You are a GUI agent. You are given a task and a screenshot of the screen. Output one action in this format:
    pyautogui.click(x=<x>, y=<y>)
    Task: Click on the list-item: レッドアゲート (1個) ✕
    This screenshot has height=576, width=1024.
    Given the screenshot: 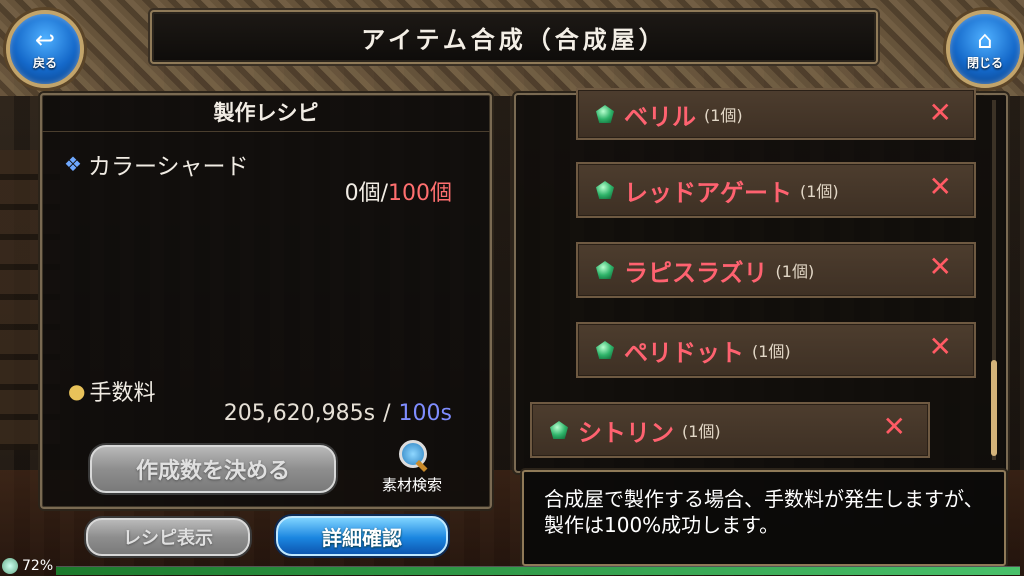 What is the action you would take?
    pyautogui.click(x=776, y=190)
    